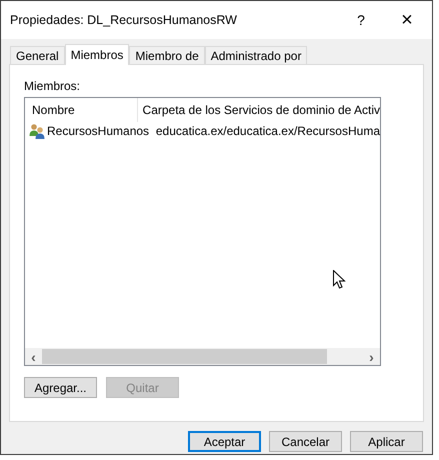 The height and width of the screenshot is (460, 439). Describe the element at coordinates (81, 110) in the screenshot. I see `column-header: Nombre` at that location.